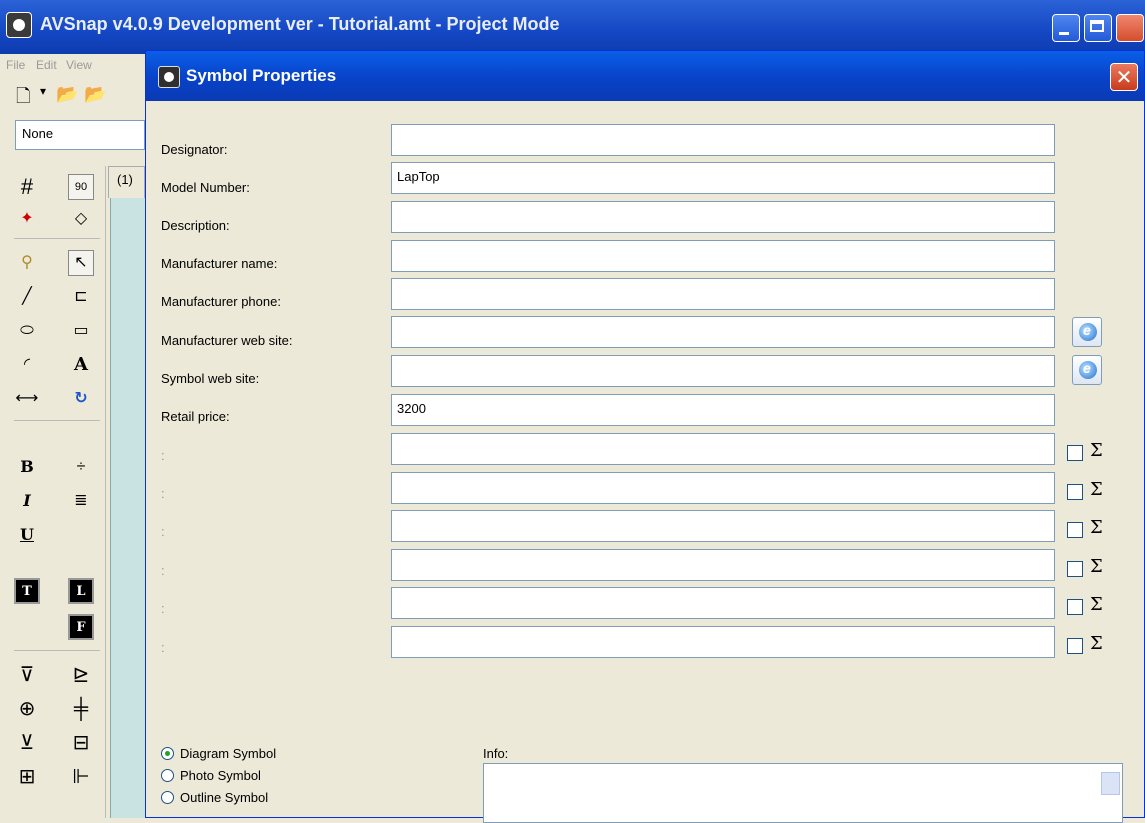  What do you see at coordinates (81, 743) in the screenshot?
I see `symbol-tool-6-icon: ⊟` at bounding box center [81, 743].